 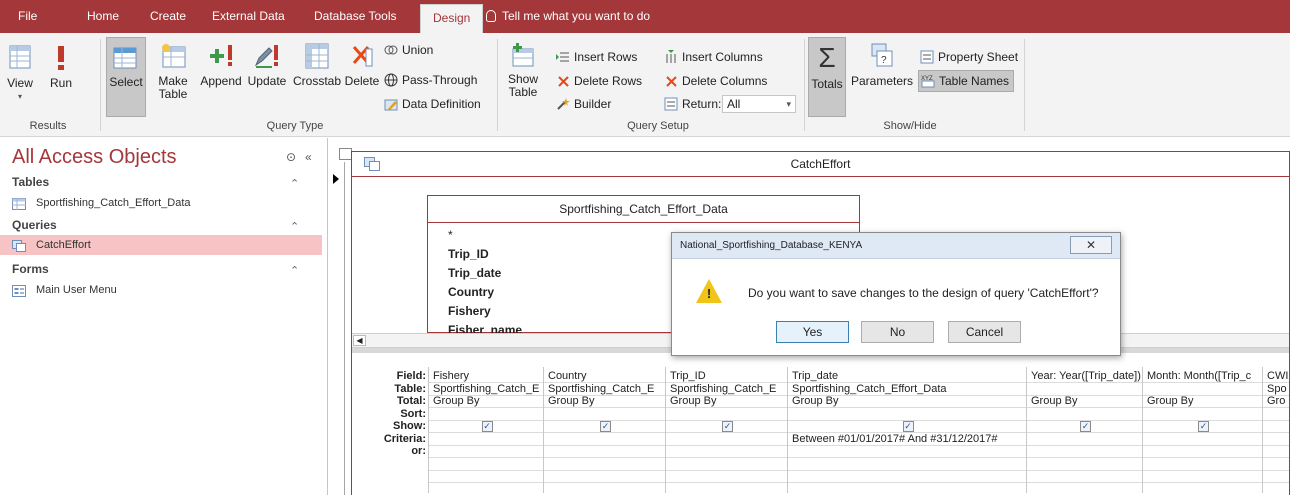 What do you see at coordinates (94, 157) in the screenshot?
I see `nav-pane-title: All Access Objects` at bounding box center [94, 157].